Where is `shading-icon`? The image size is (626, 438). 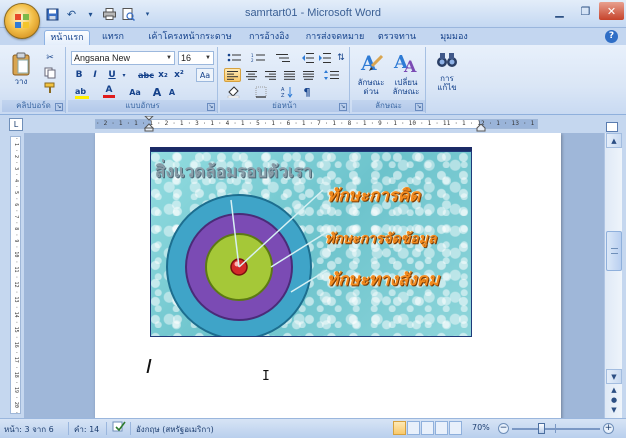 shading-icon is located at coordinates (235, 92).